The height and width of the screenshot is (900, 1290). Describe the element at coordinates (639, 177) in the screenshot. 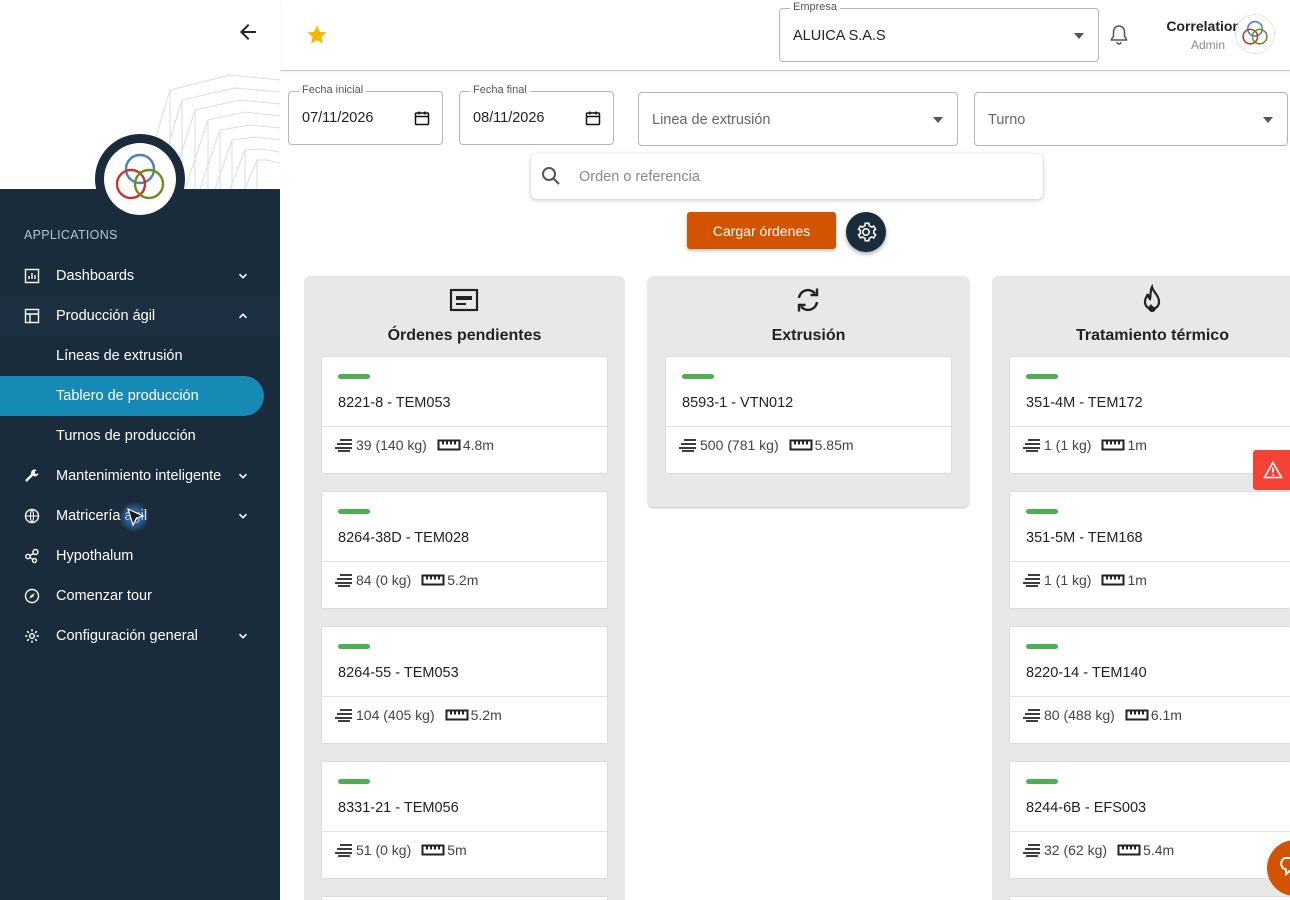

I see `search-placeholder: Orden o referencia` at that location.